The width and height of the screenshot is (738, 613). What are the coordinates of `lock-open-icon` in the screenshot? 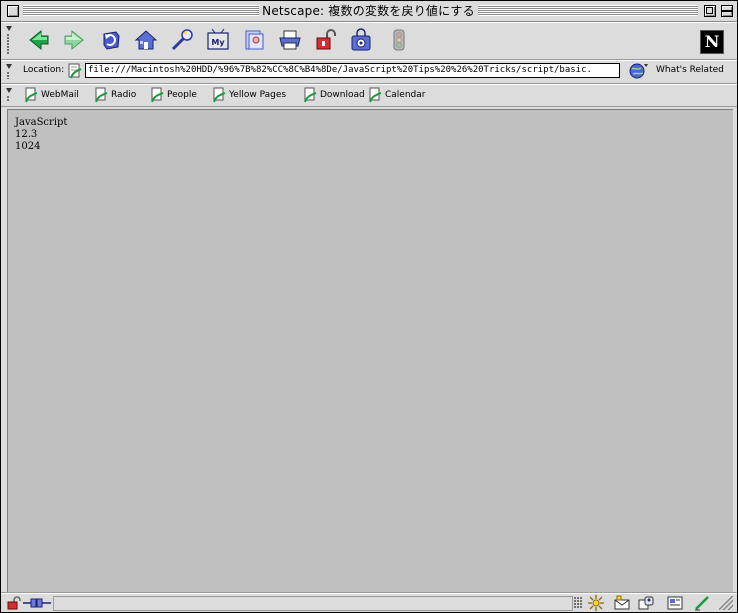 It's located at (326, 39).